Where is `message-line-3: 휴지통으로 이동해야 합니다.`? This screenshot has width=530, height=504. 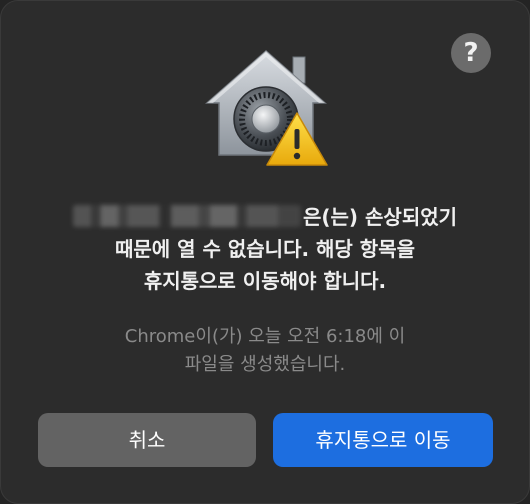
message-line-3: 휴지통으로 이동해야 합니다. is located at coordinates (265, 281).